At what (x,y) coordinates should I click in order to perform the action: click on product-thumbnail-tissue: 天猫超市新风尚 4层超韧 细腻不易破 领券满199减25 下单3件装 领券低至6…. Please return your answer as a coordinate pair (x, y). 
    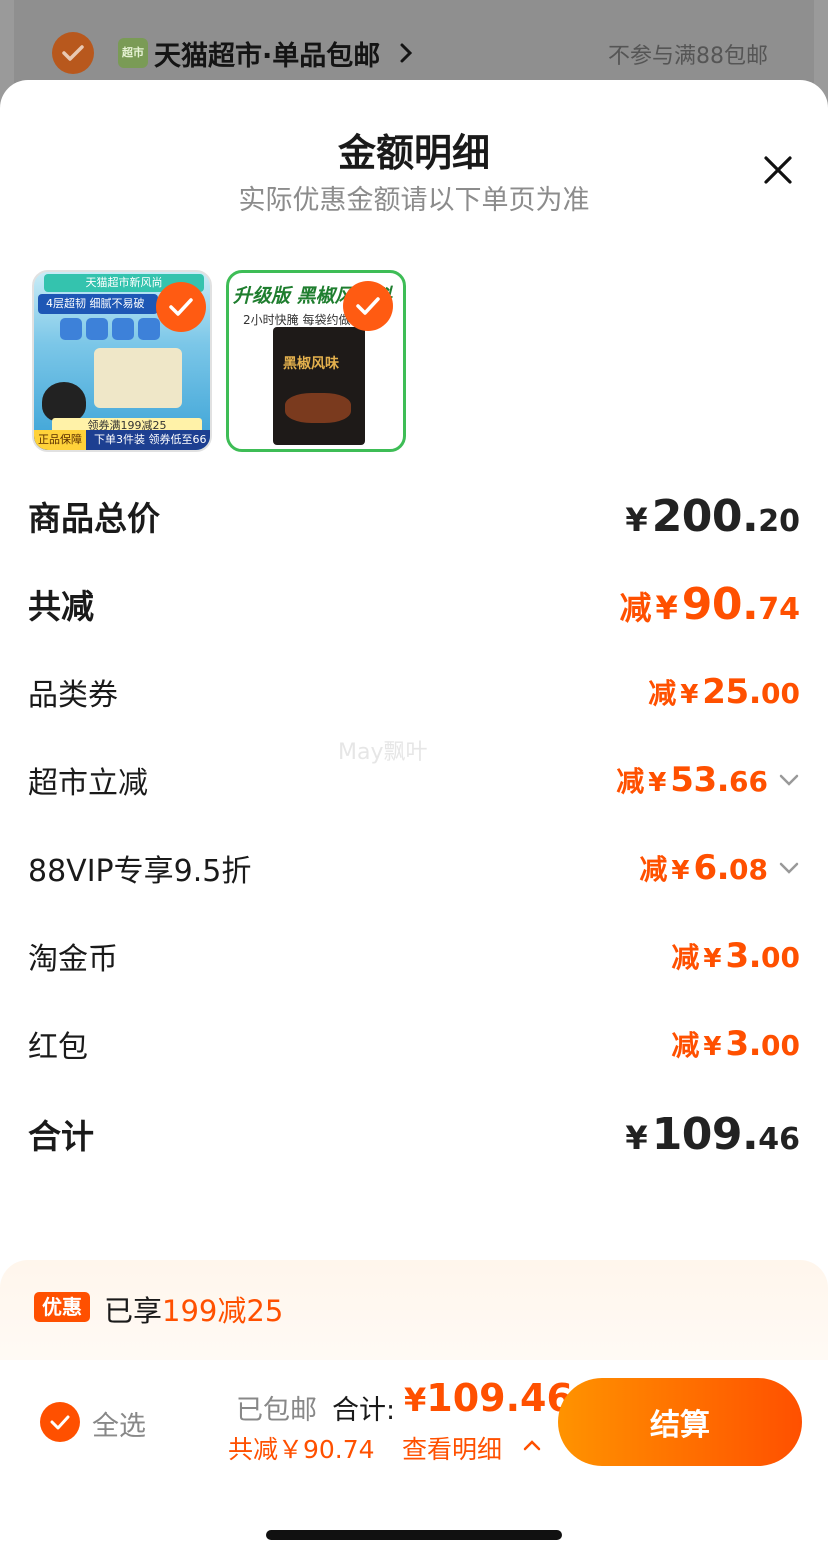
    Looking at the image, I should click on (122, 361).